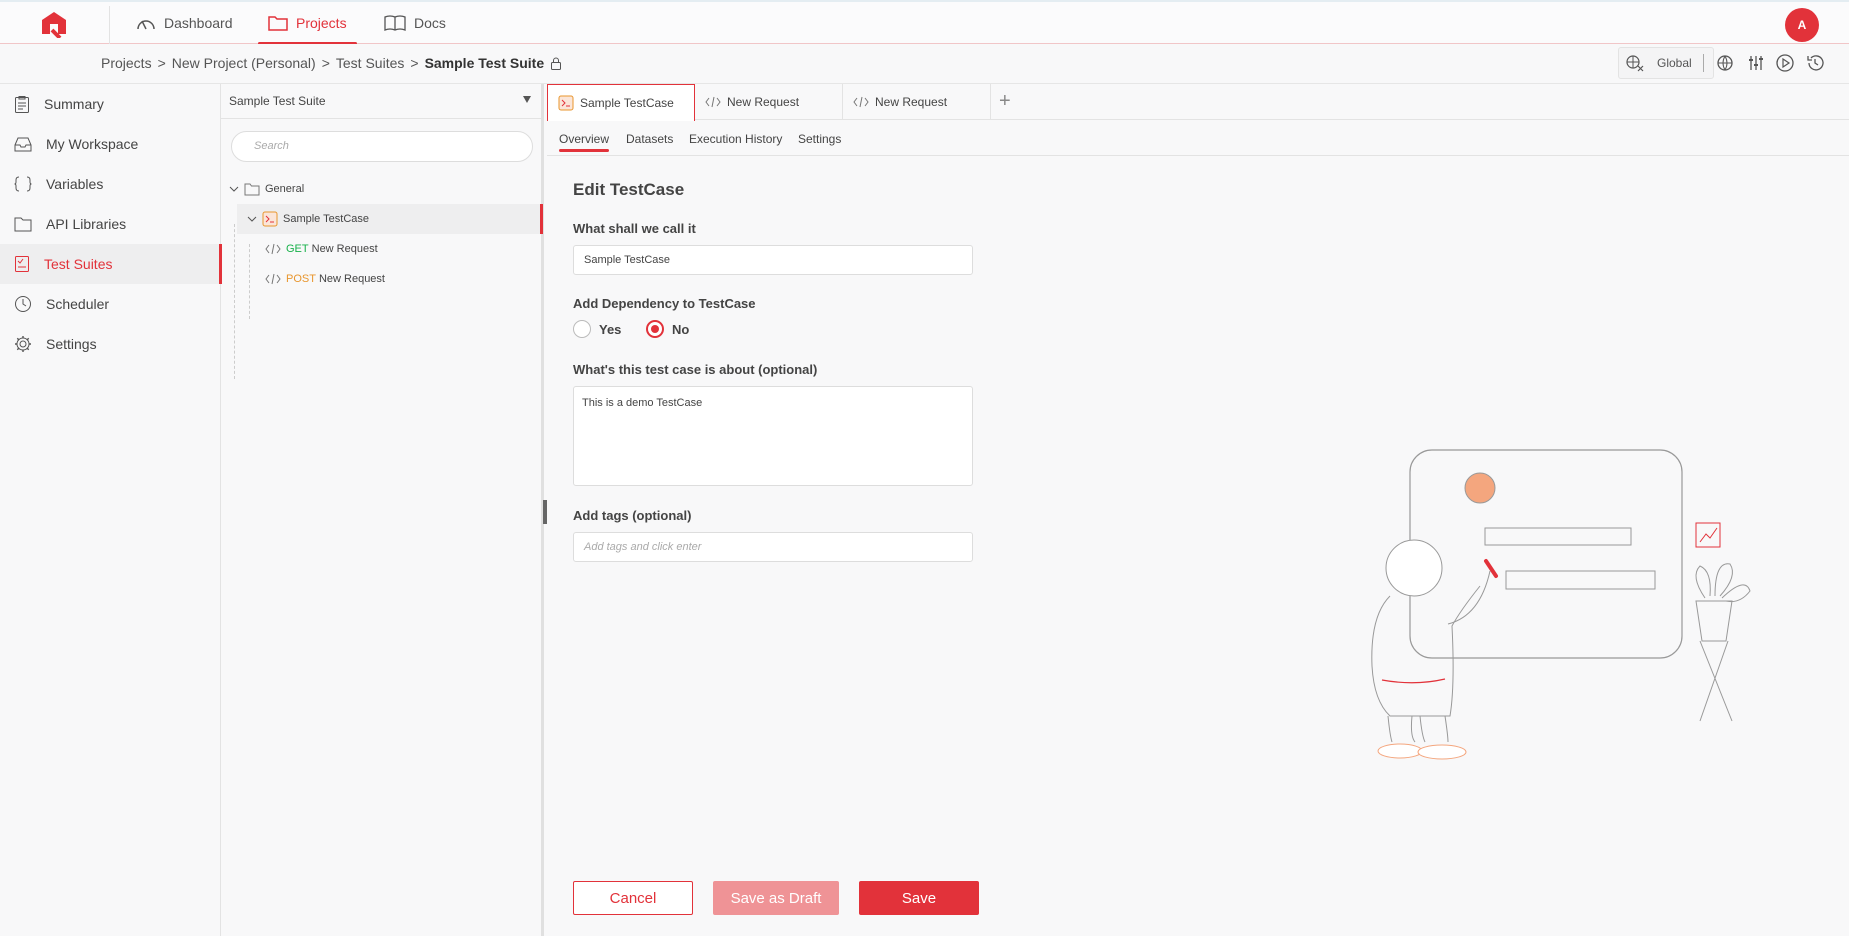 The height and width of the screenshot is (936, 1849). Describe the element at coordinates (664, 303) in the screenshot. I see `dependency-label: Add Dependency to TestCase` at that location.